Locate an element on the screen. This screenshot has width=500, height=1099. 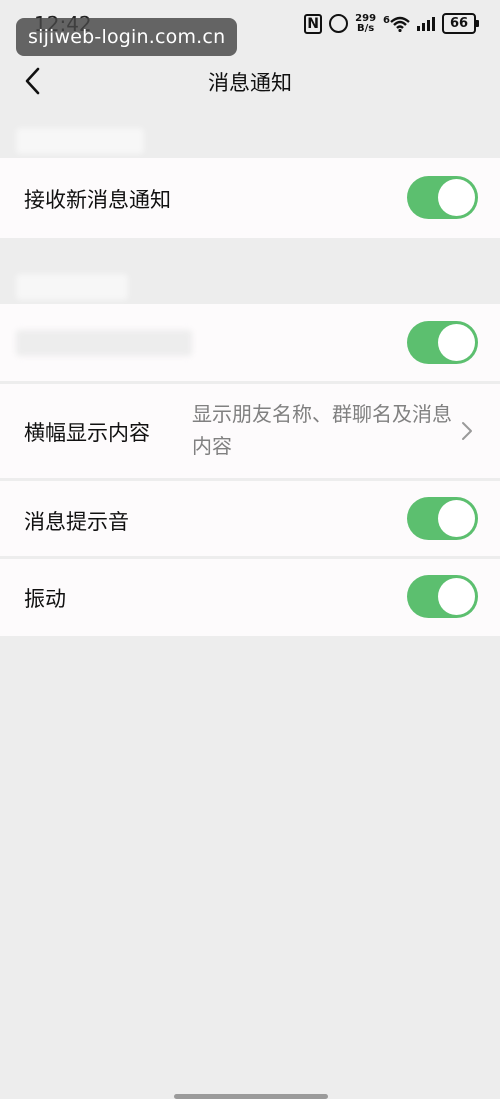
page-title: 消息通知 is located at coordinates (250, 83).